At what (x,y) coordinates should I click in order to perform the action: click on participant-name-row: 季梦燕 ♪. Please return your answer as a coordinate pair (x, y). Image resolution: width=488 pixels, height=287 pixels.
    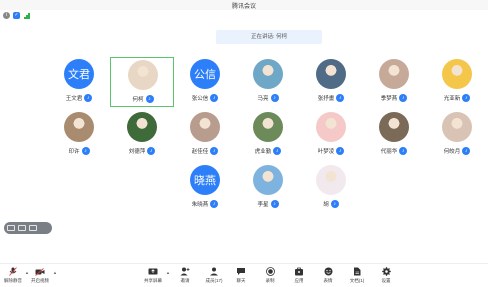
    Looking at the image, I should click on (394, 98).